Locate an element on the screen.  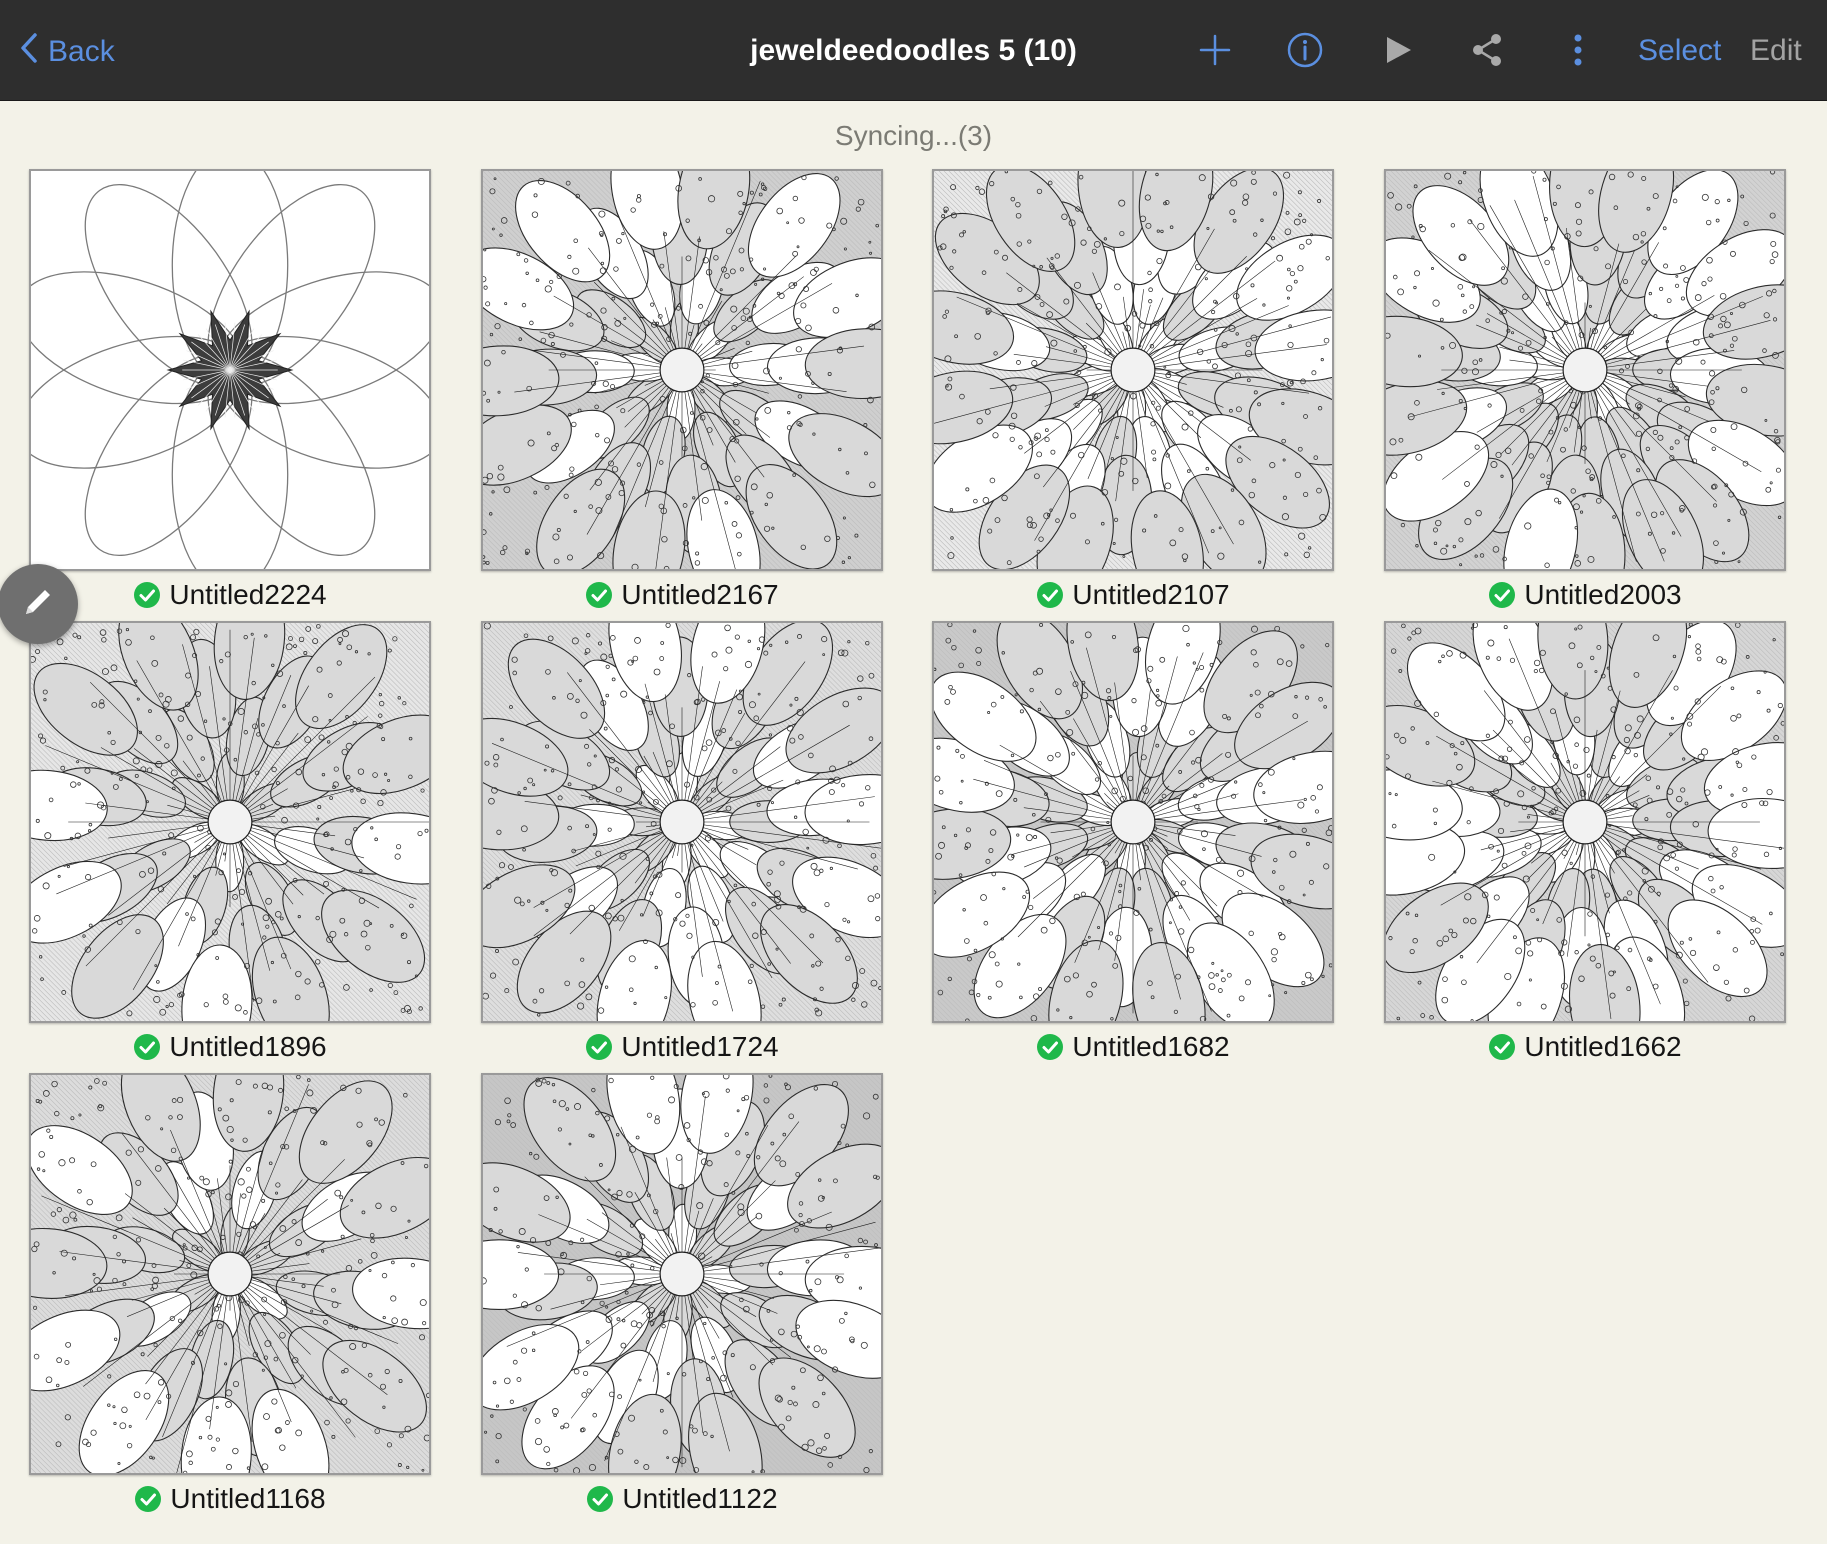
gallery-item: Untitled1724 is located at coordinates (682, 843).